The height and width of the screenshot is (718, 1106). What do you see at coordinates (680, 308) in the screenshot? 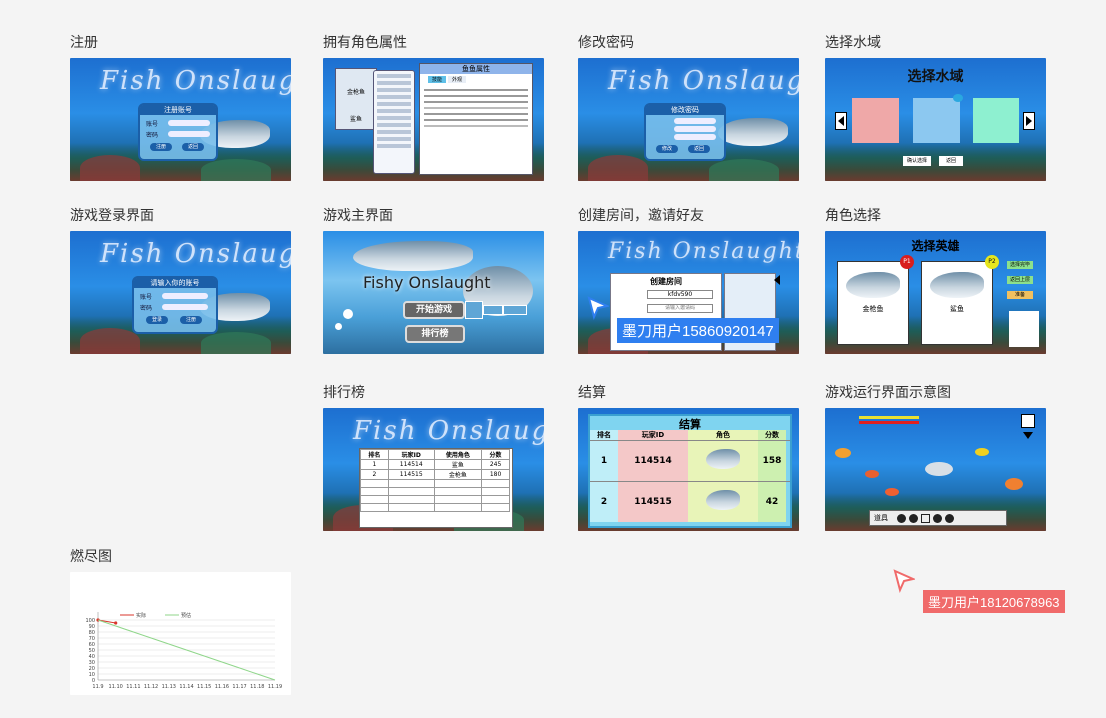
I see `invite-code-field: 请输入邀请码` at bounding box center [680, 308].